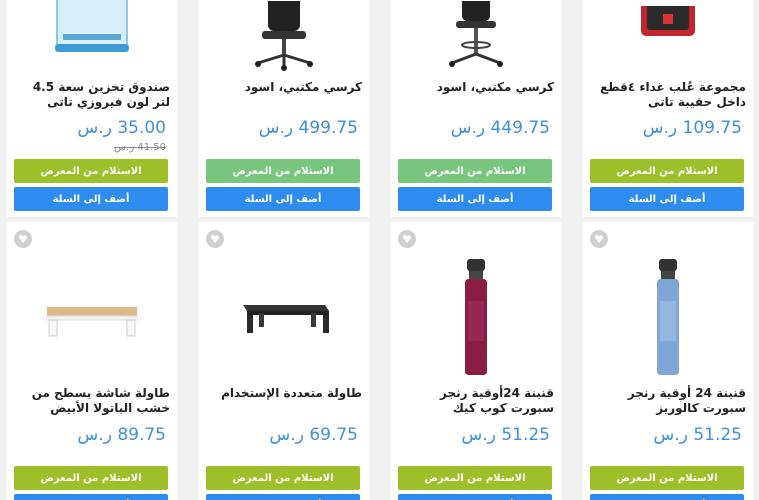 Image resolution: width=759 pixels, height=500 pixels. Describe the element at coordinates (121, 128) in the screenshot. I see `product-price: 35.00 ر.س` at that location.